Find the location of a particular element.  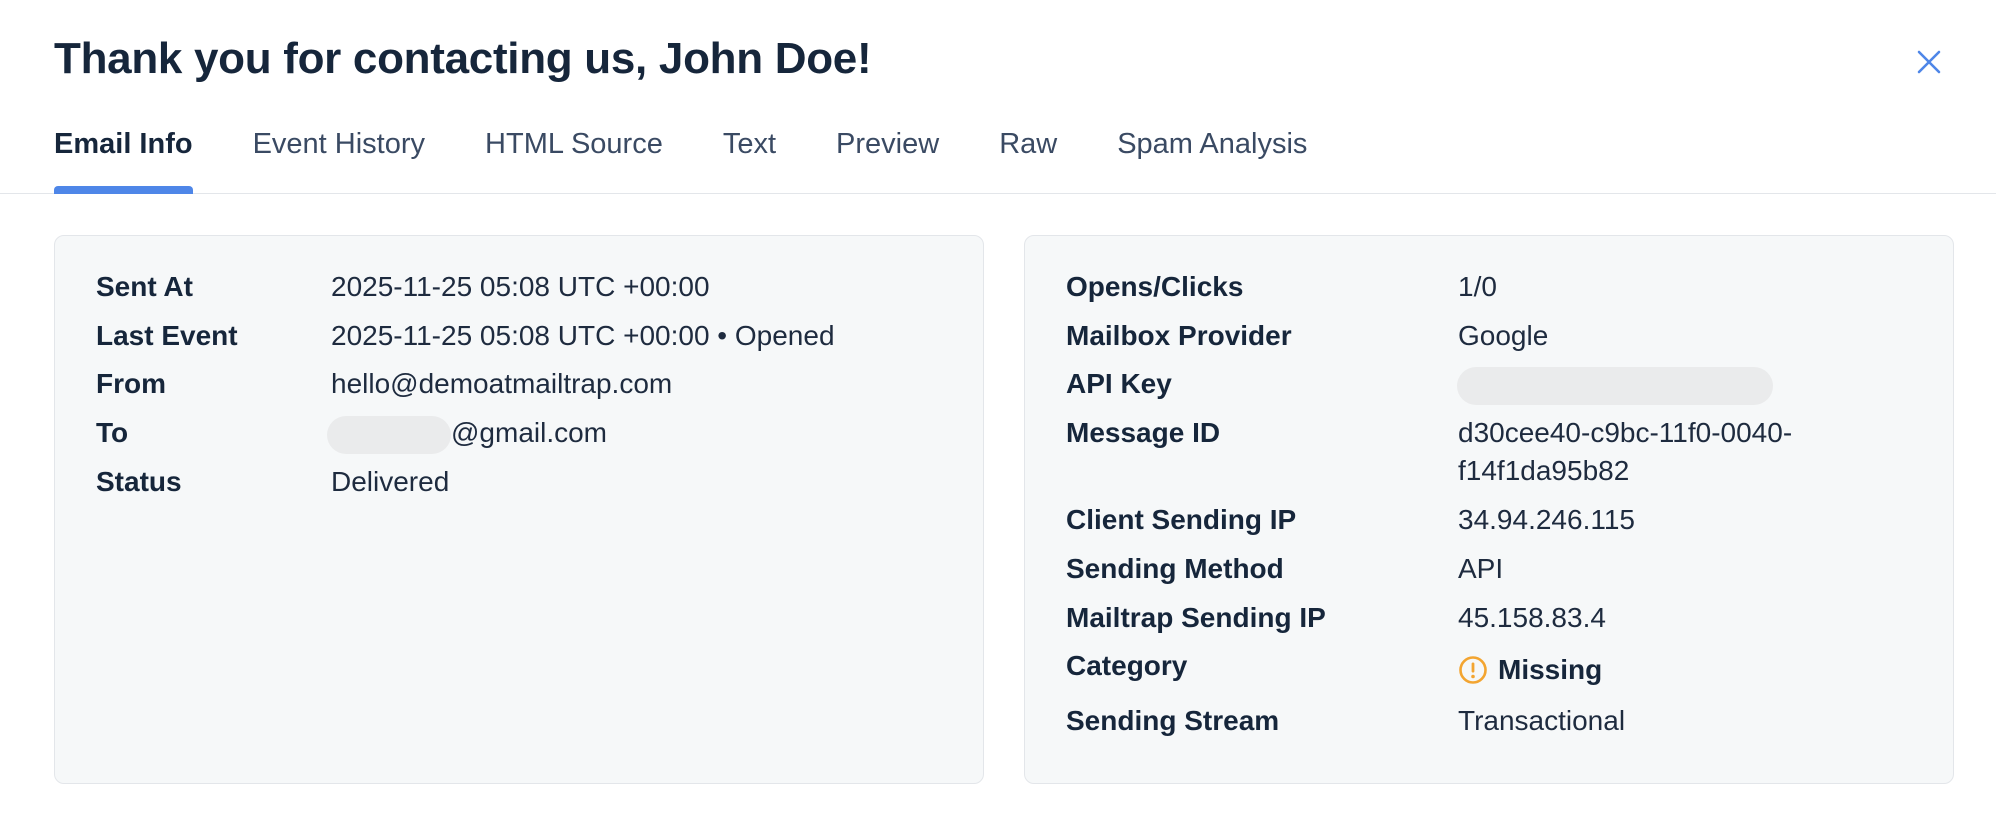

client-sending-ip-label: Client Sending IP is located at coordinates (1181, 519).